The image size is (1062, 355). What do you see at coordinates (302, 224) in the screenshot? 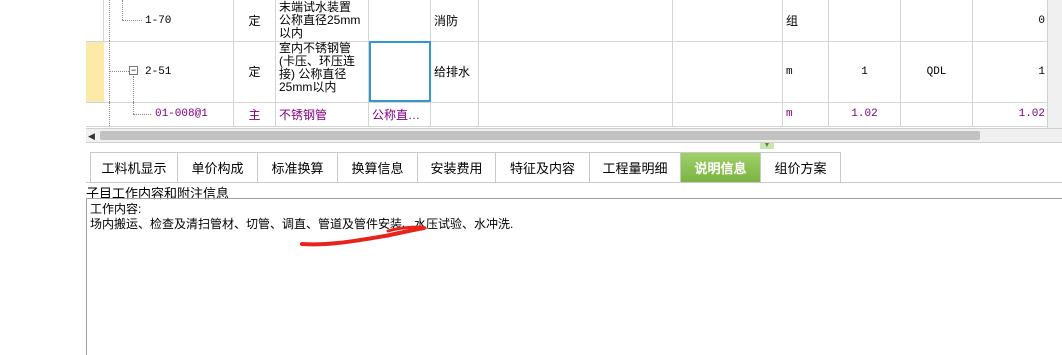
I see `work-content-text: 场内搬运、检查及清扫管材、切管、调直、管道及管件安装、水压试验、水冲洗.` at bounding box center [302, 224].